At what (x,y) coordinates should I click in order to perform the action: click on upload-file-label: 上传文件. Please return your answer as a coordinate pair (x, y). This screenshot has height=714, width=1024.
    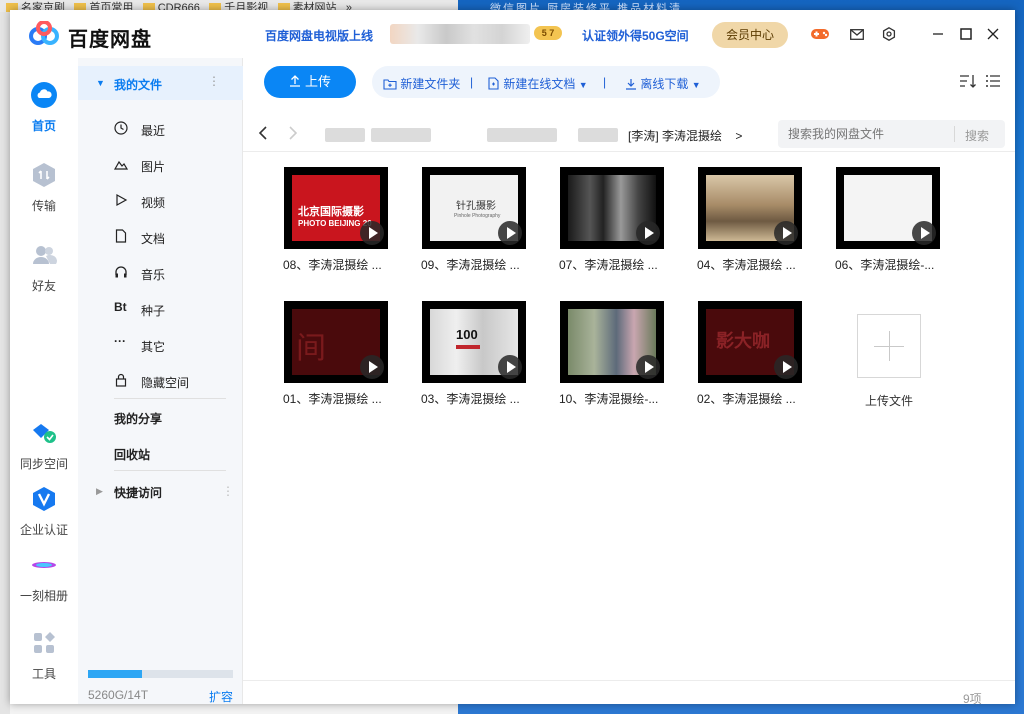
    Looking at the image, I should click on (889, 401).